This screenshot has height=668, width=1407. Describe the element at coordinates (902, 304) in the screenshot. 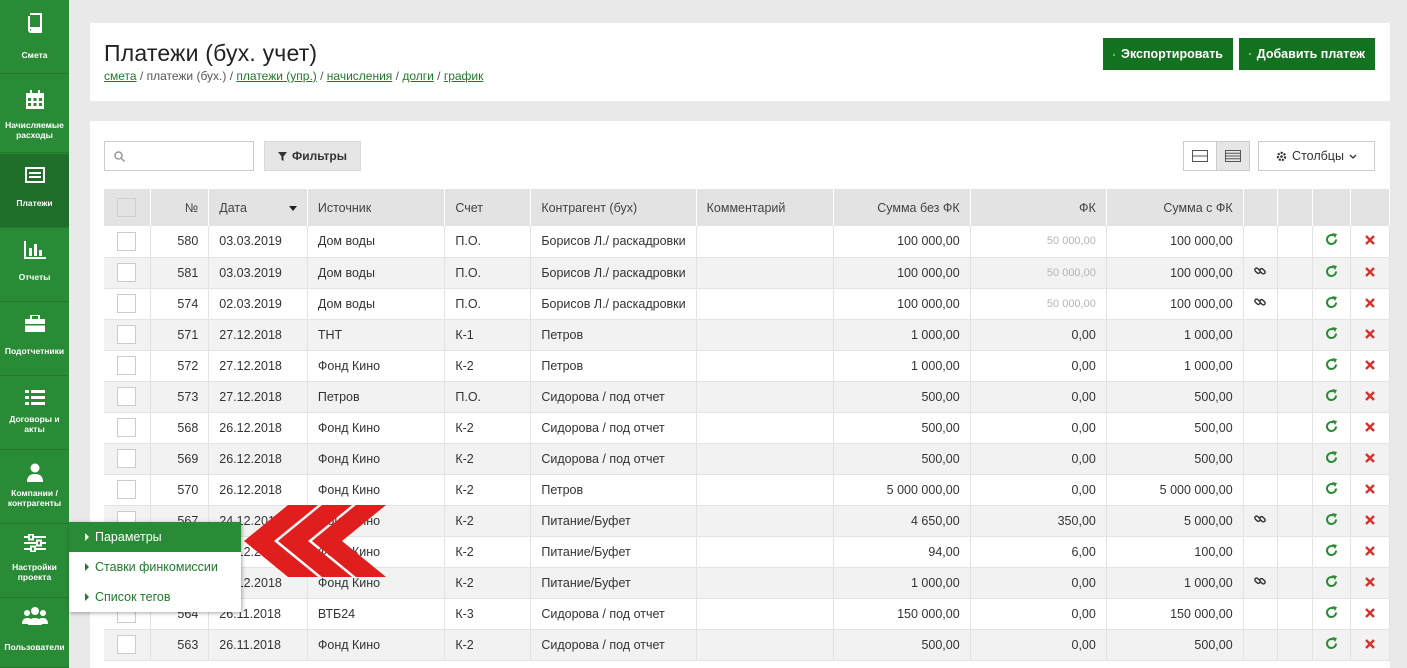

I see `cell-sum-no-fk: 100 000,00` at that location.